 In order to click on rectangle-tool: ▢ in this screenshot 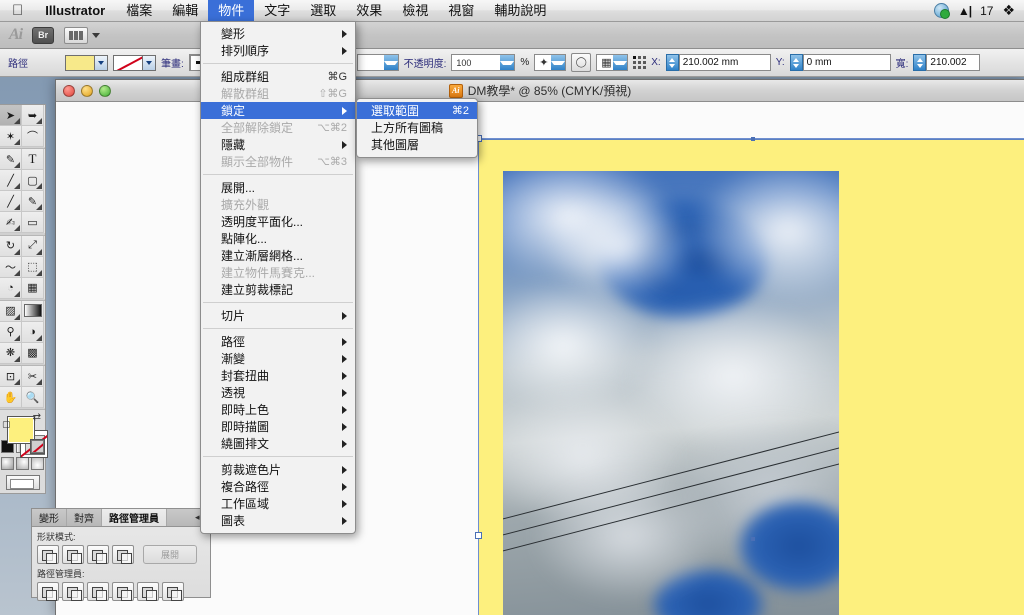, I will do `click(33, 181)`.